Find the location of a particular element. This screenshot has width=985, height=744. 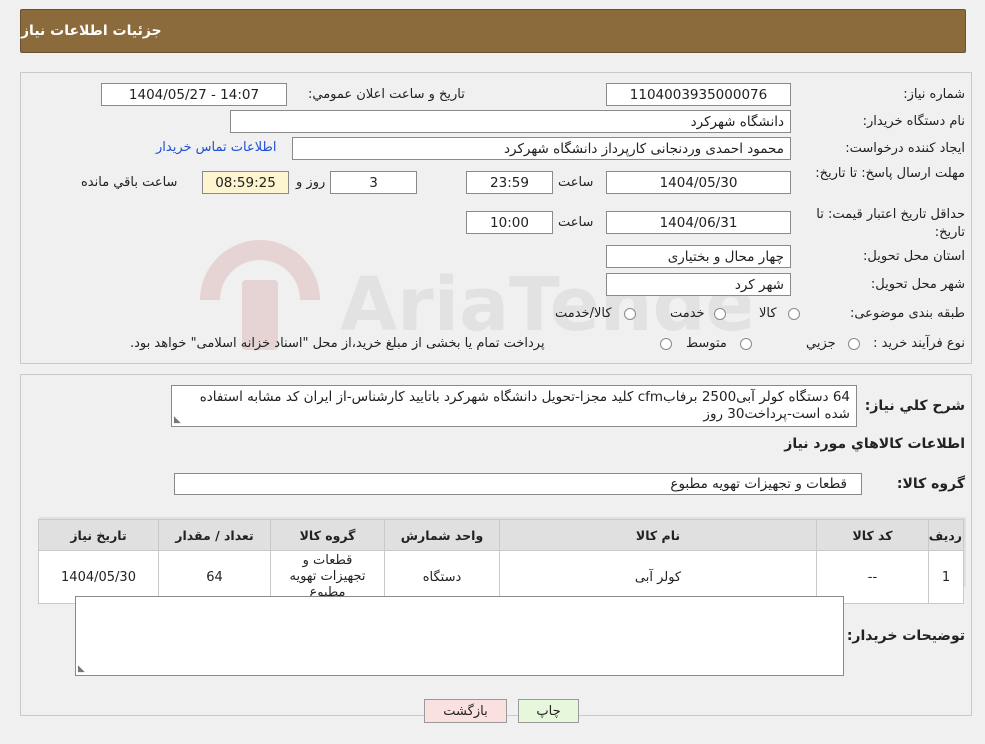

process-option-medium: متوسط is located at coordinates (706, 343).